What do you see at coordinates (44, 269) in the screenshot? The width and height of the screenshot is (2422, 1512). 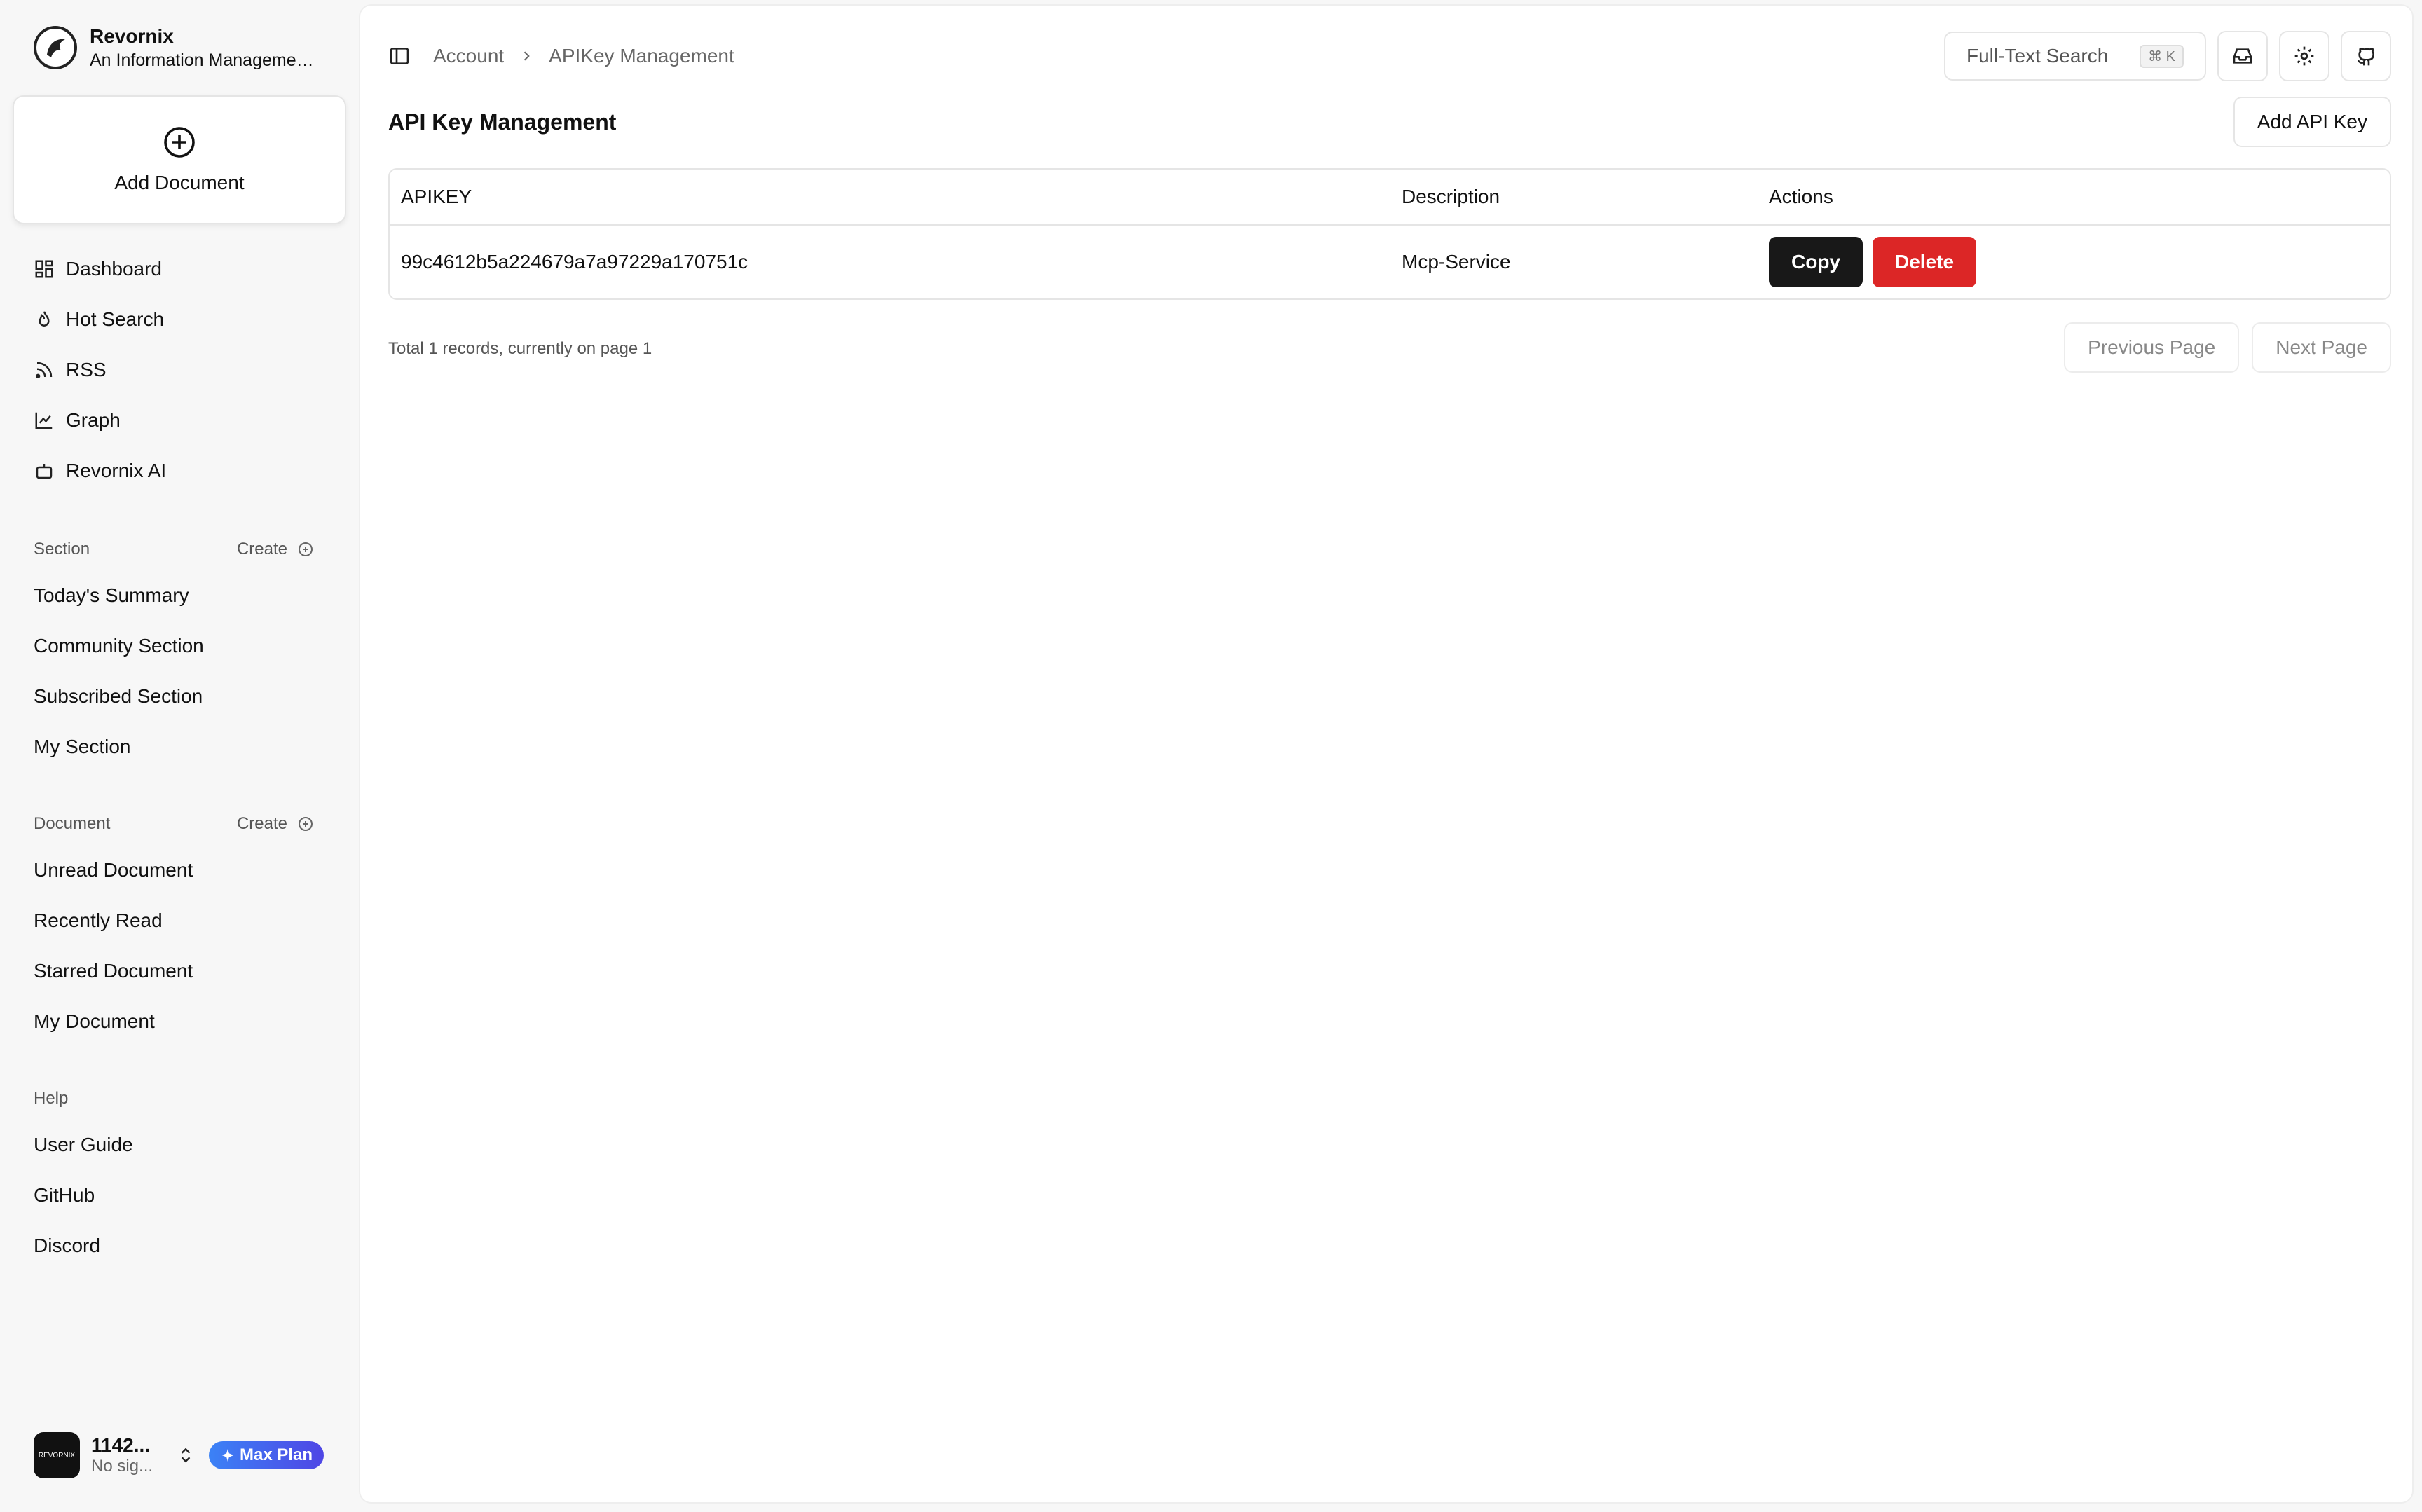 I see `dashboard-icon` at bounding box center [44, 269].